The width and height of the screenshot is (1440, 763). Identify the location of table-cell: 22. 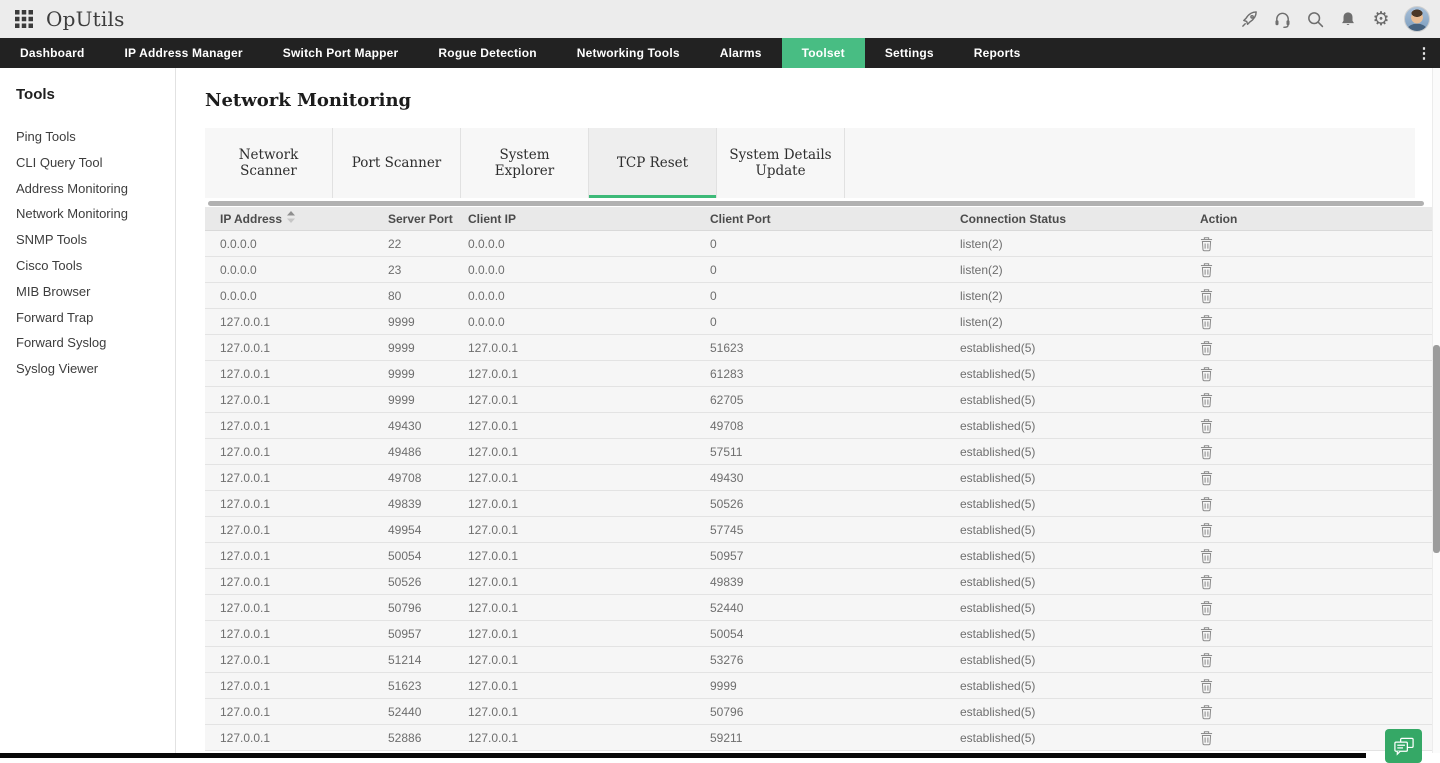
(395, 243).